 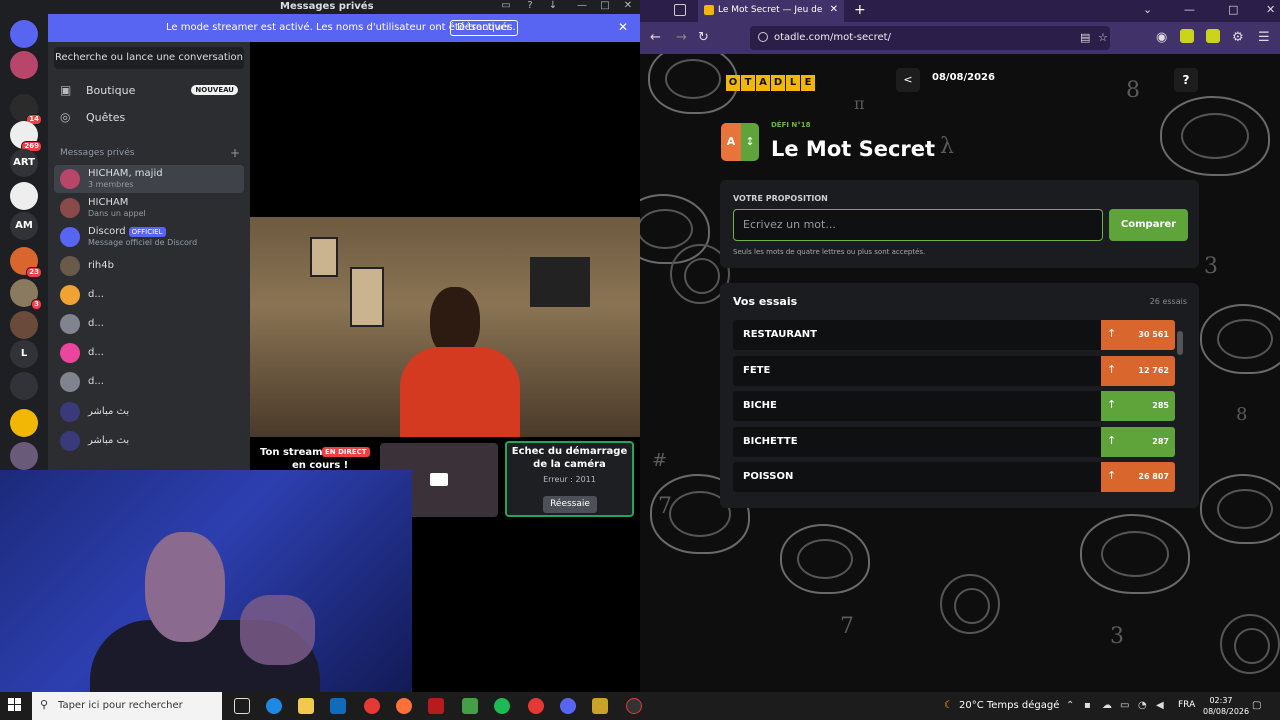 I want to click on firefox-icon, so click(x=404, y=706).